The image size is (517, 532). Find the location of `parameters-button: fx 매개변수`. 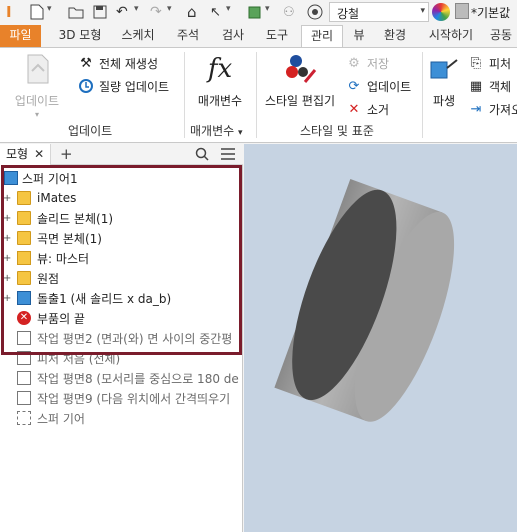

parameters-button: fx 매개변수 is located at coordinates (220, 80).